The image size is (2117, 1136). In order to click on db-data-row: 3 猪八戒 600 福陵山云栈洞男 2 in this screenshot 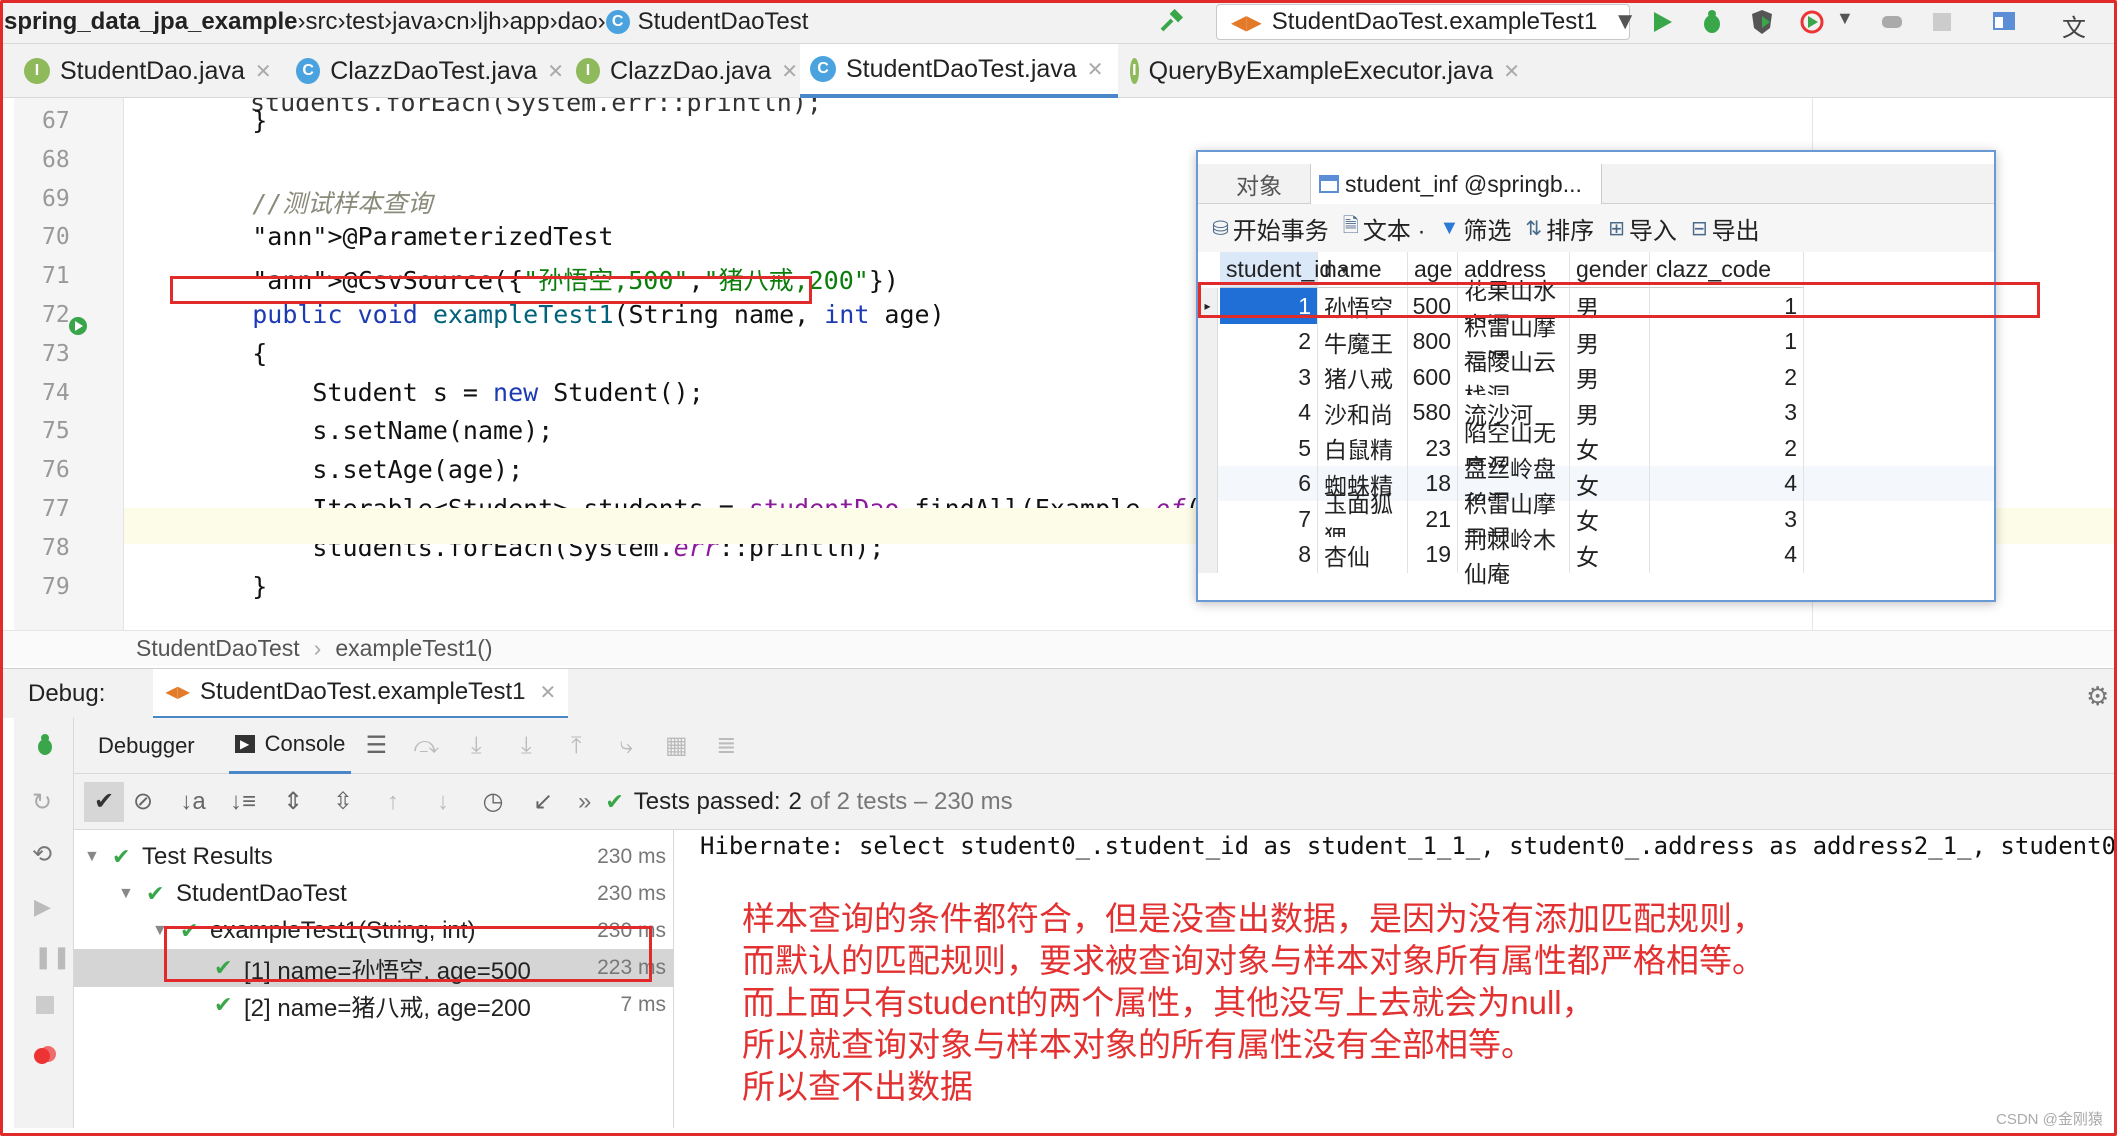, I will do `click(1596, 379)`.